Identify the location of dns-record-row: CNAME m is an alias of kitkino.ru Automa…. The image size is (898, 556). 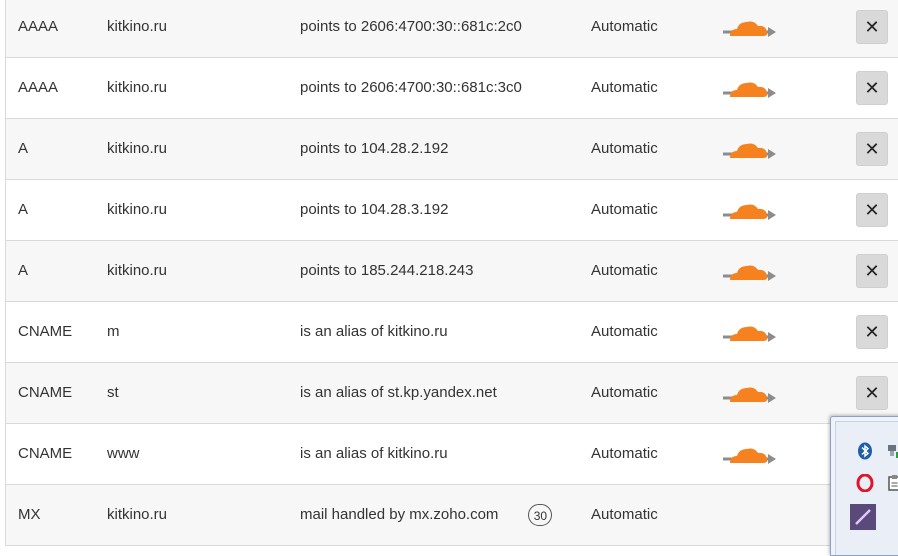
(452, 332).